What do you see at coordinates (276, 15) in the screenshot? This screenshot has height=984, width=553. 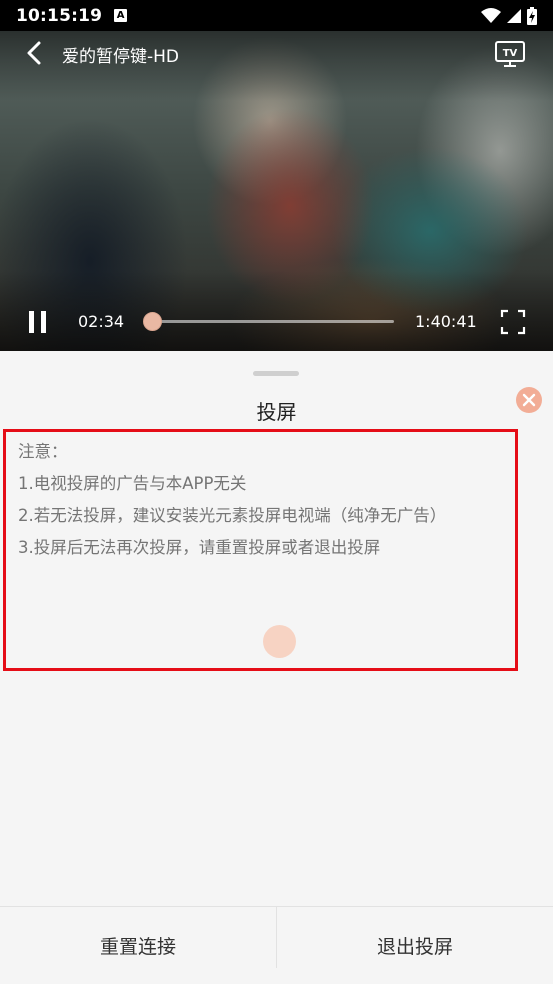 I see `status-bar: 10:15:19 A` at bounding box center [276, 15].